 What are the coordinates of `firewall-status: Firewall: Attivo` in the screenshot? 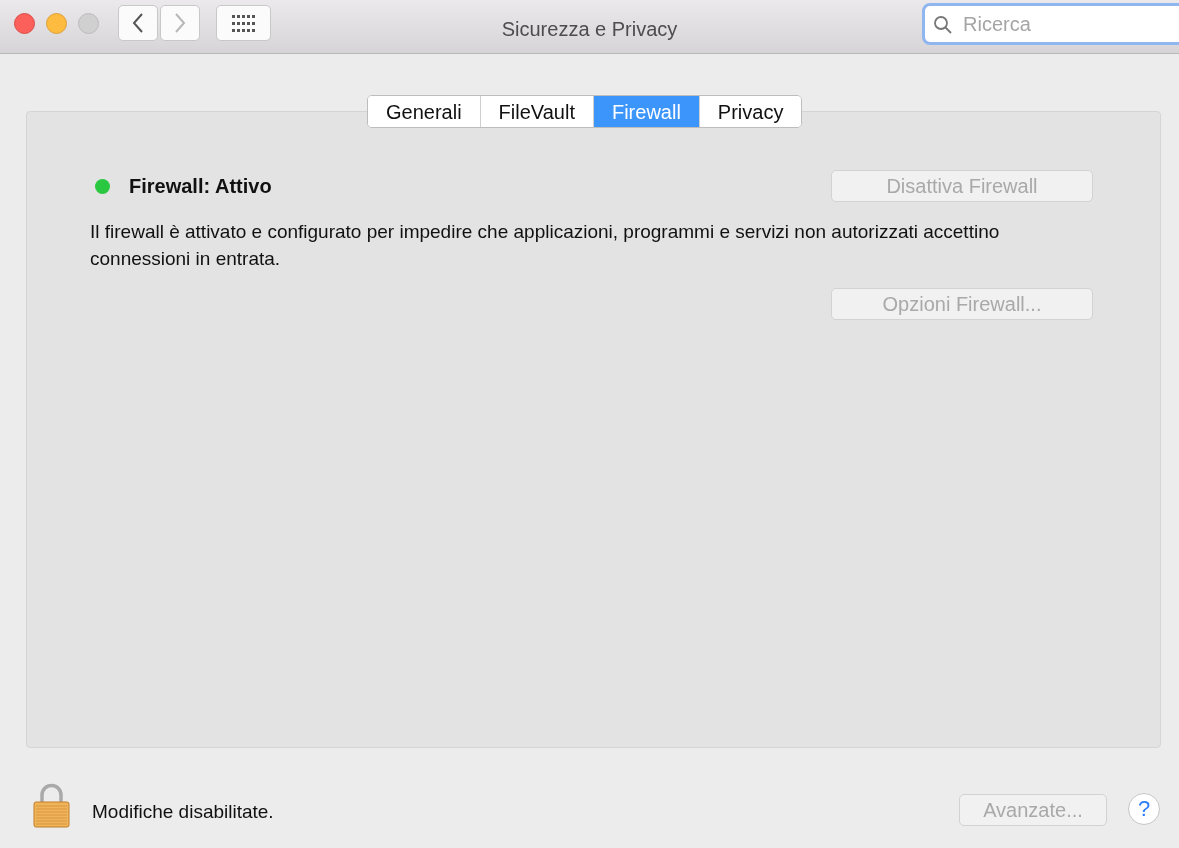 It's located at (200, 186).